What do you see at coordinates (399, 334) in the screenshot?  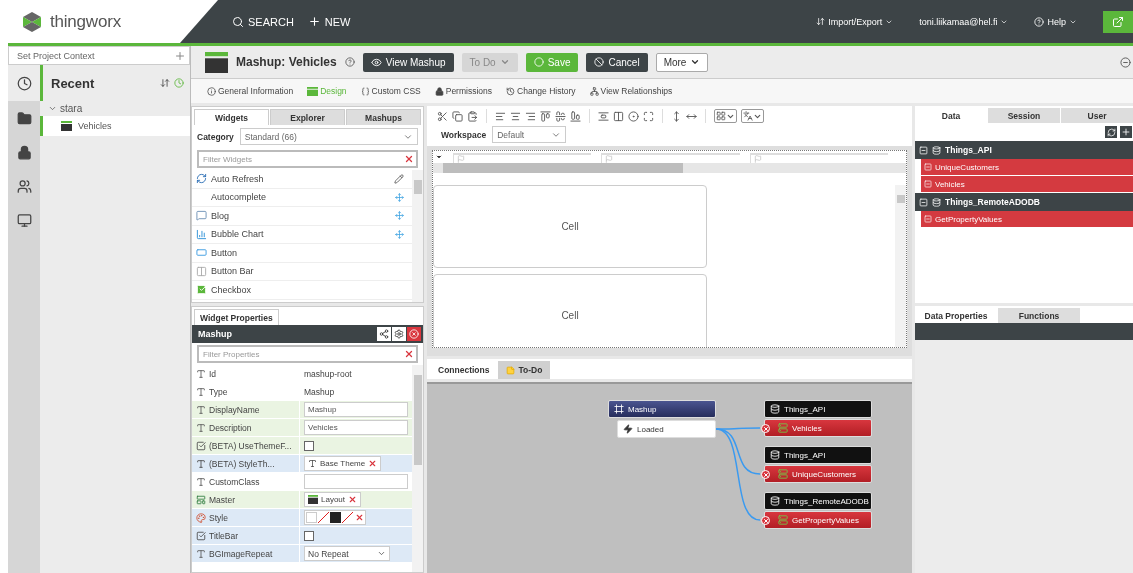 I see `settings-button` at bounding box center [399, 334].